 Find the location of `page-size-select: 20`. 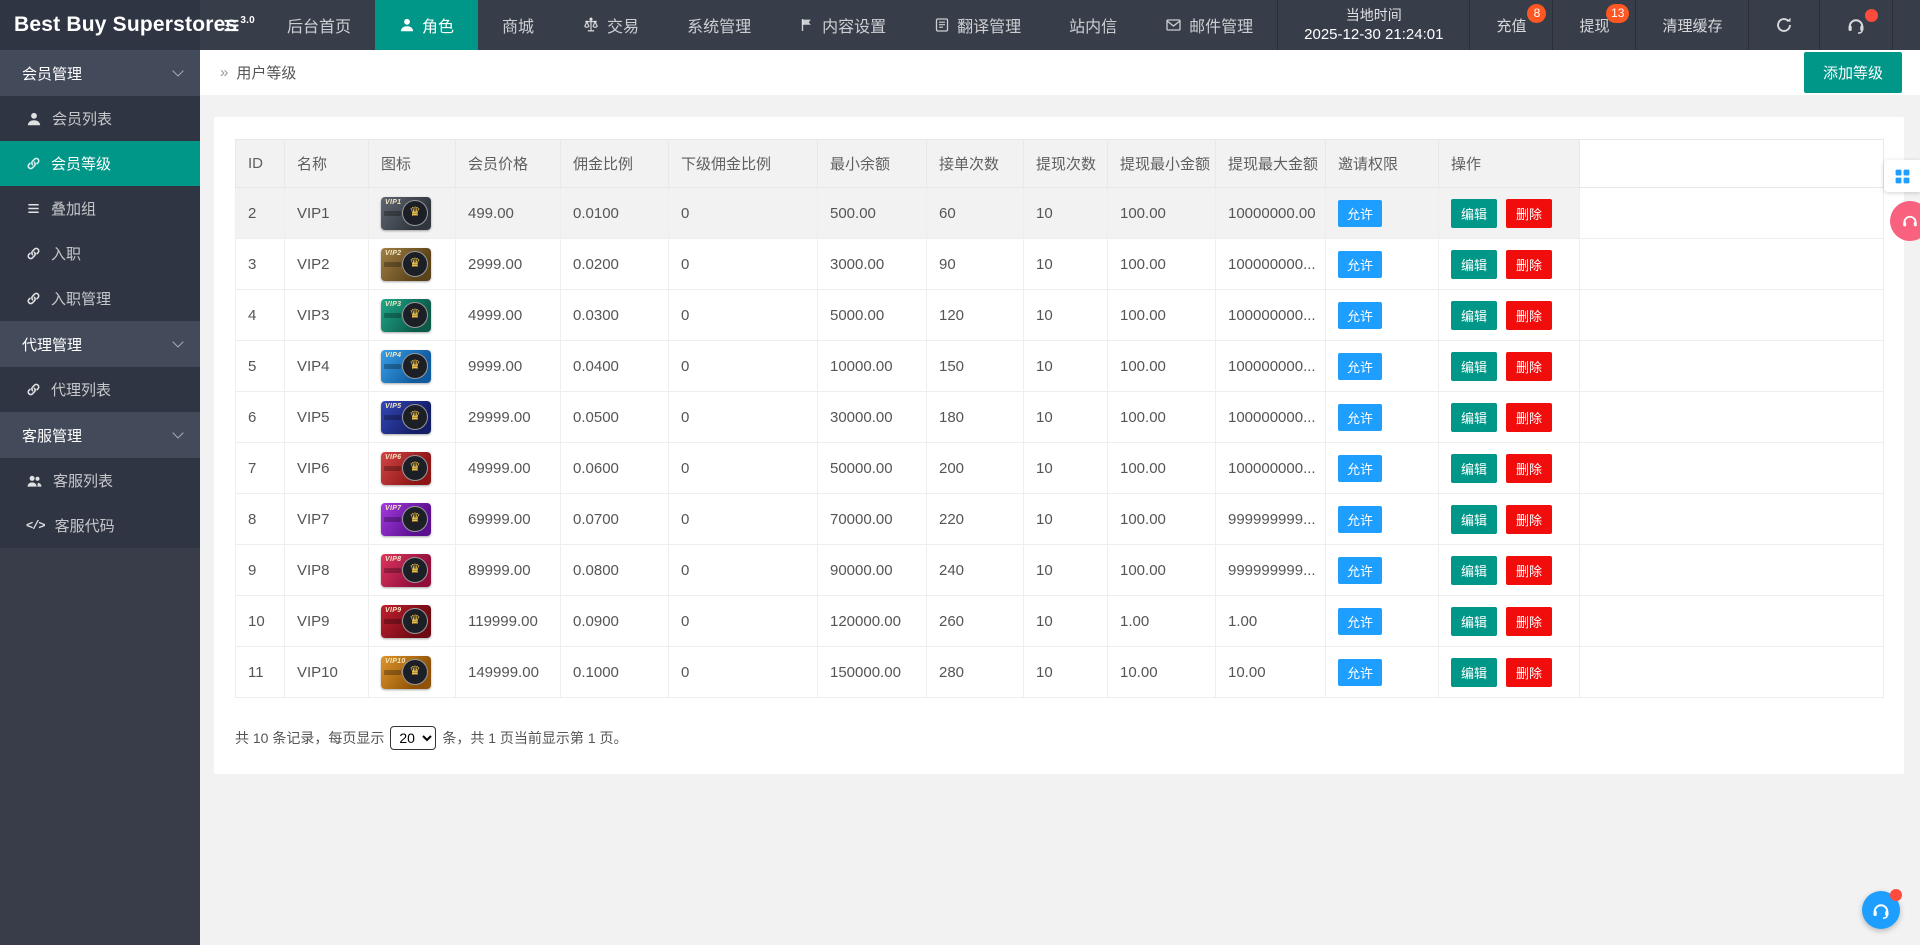

page-size-select: 20 is located at coordinates (413, 738).